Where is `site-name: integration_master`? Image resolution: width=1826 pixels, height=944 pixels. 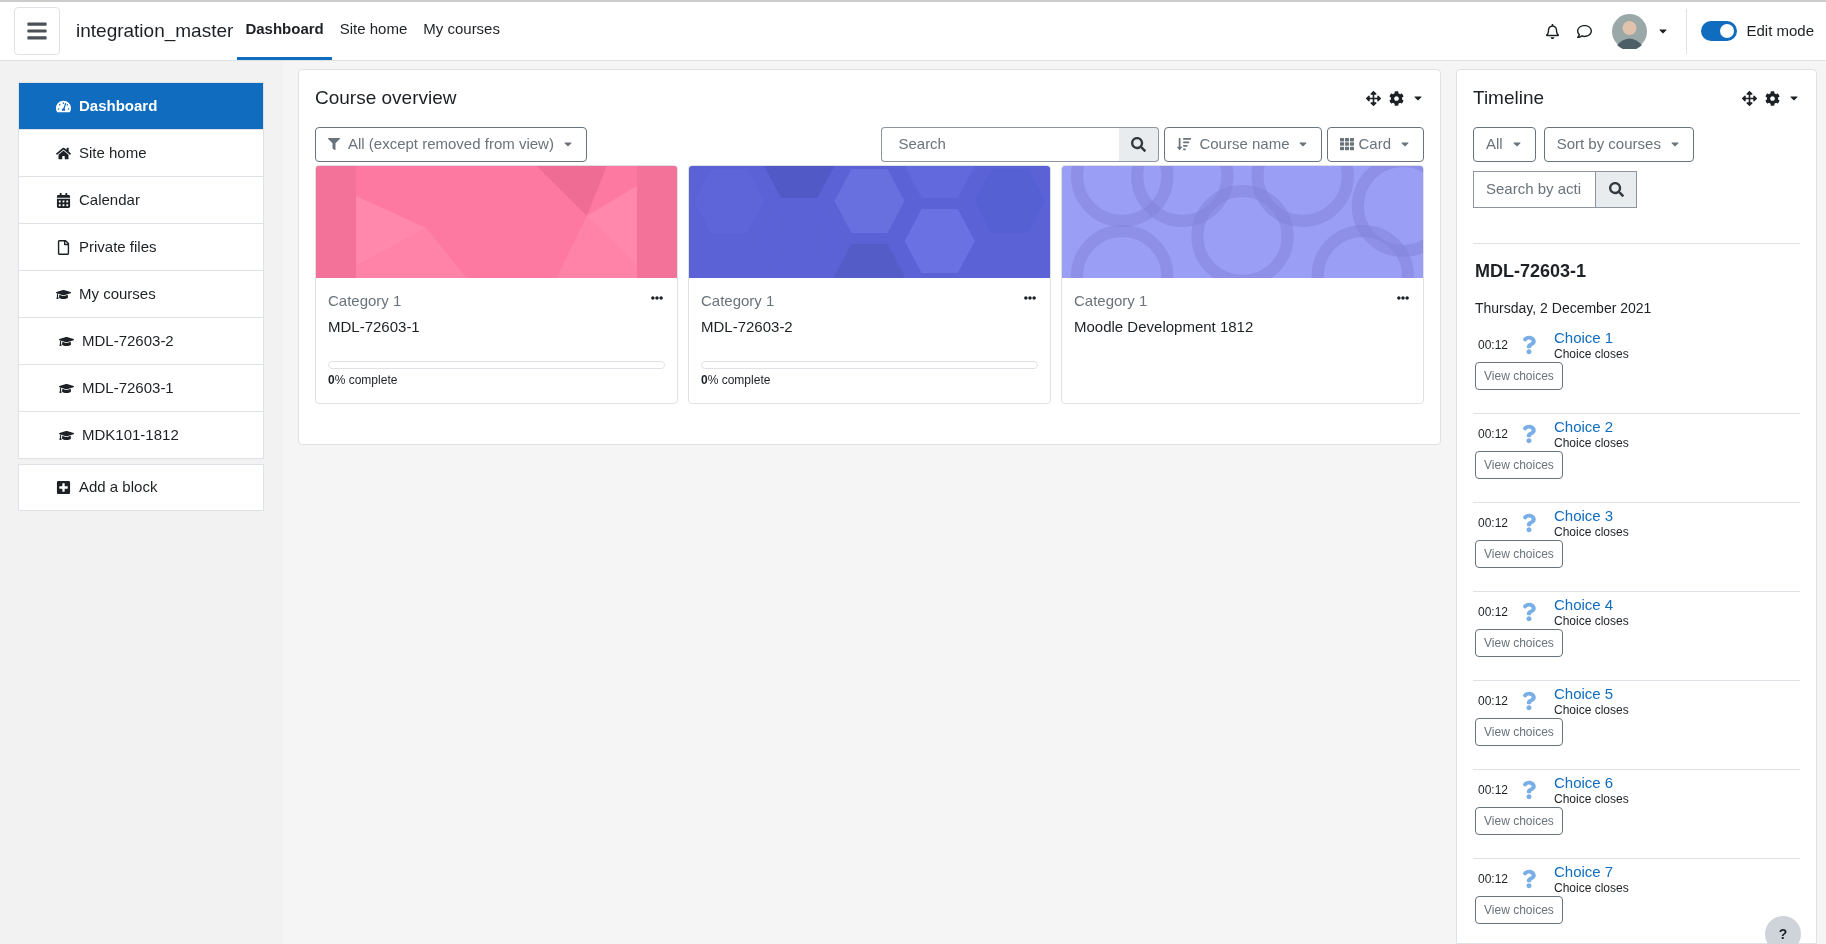
site-name: integration_master is located at coordinates (155, 31).